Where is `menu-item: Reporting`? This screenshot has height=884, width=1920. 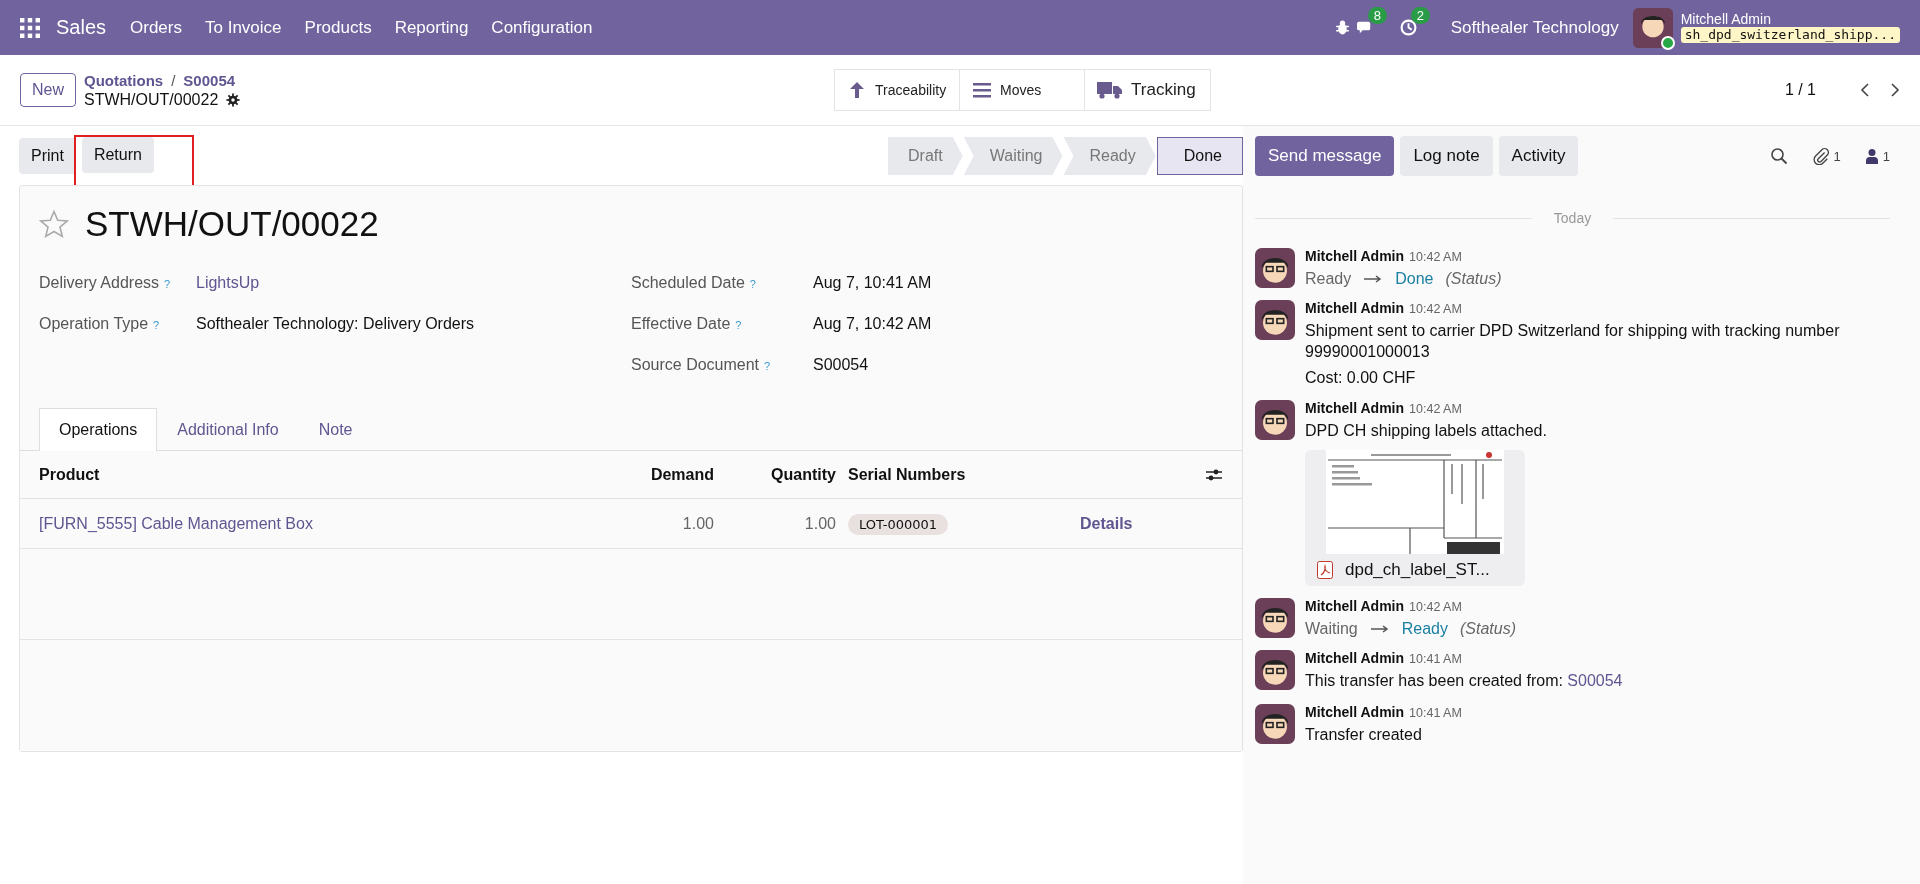
menu-item: Reporting is located at coordinates (431, 27).